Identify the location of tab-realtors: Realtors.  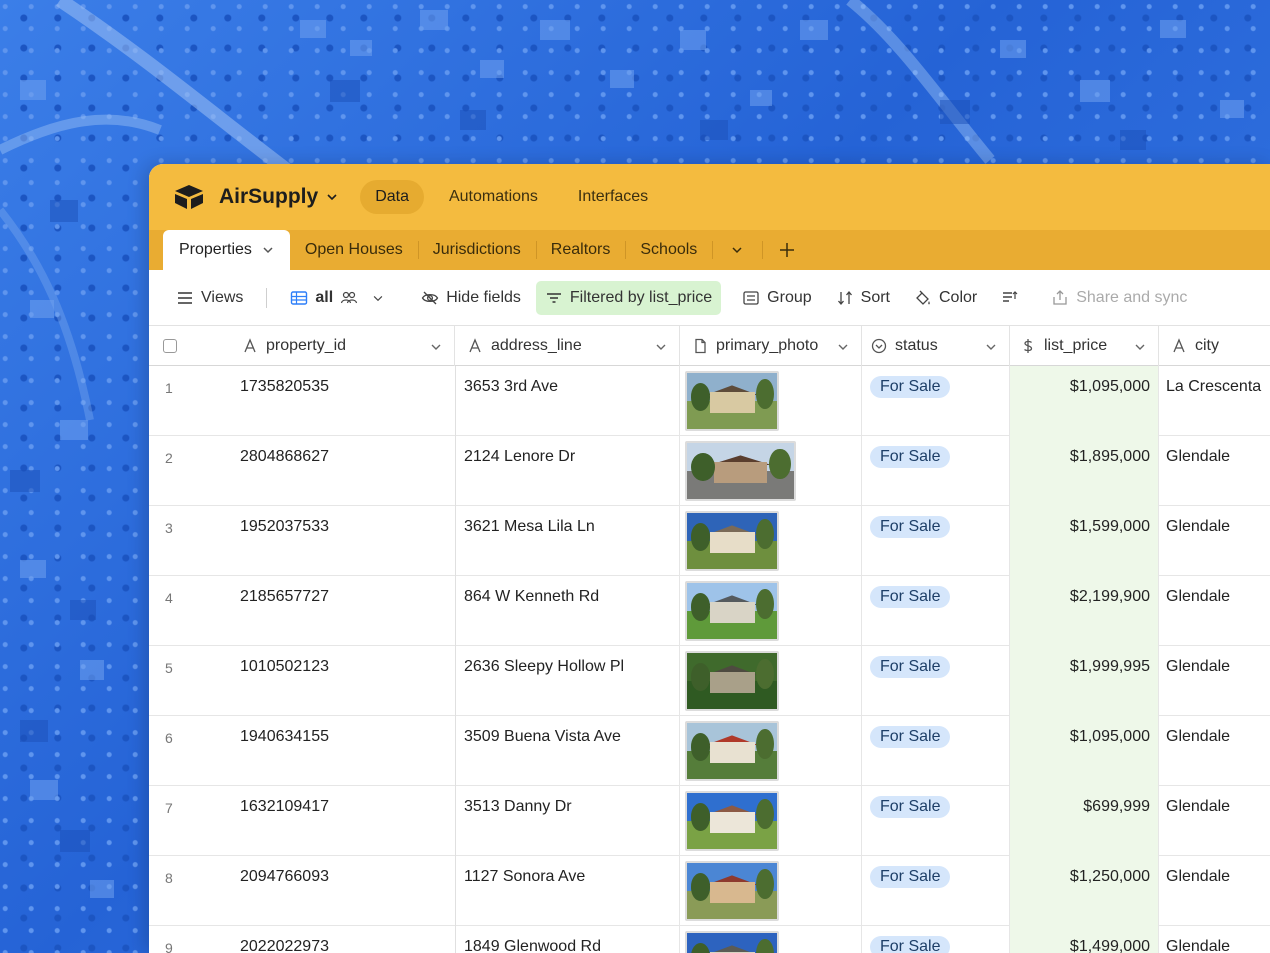
(580, 250).